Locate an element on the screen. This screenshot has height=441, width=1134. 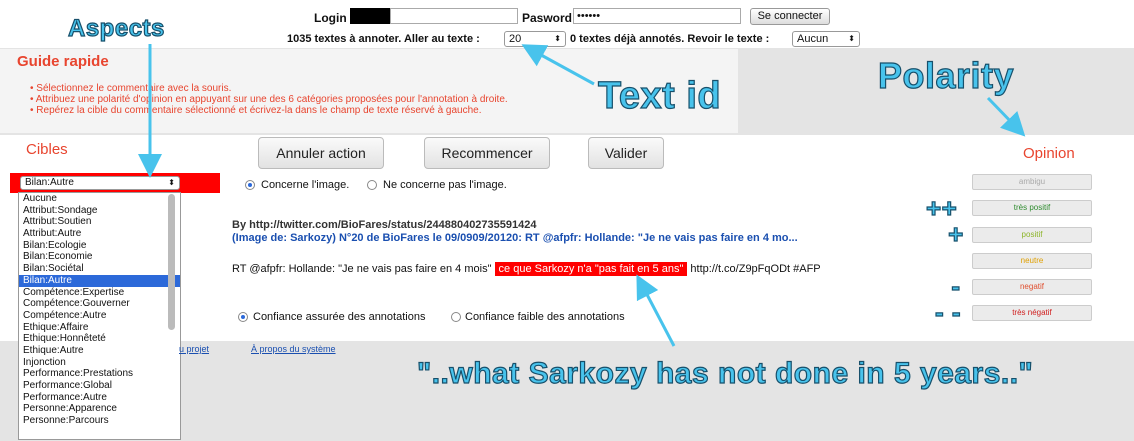
quote-arrow is located at coordinates (656, 310).